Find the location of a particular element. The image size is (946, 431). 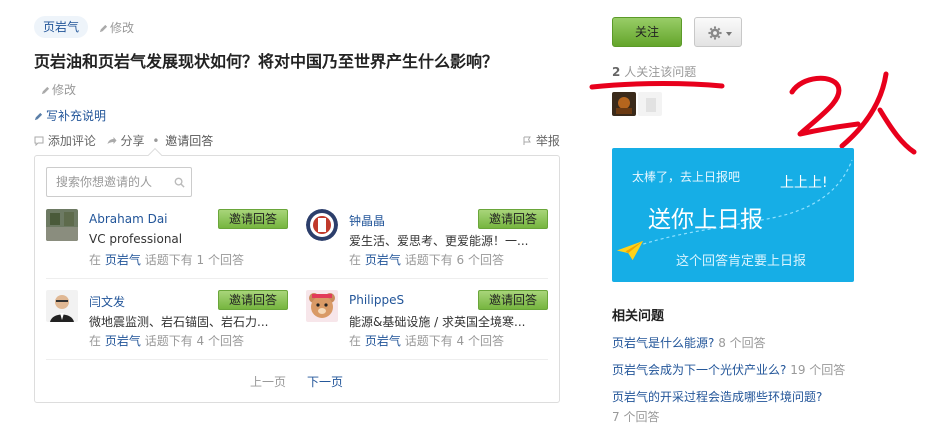

add-description-link: 写补充说明 is located at coordinates (70, 115).